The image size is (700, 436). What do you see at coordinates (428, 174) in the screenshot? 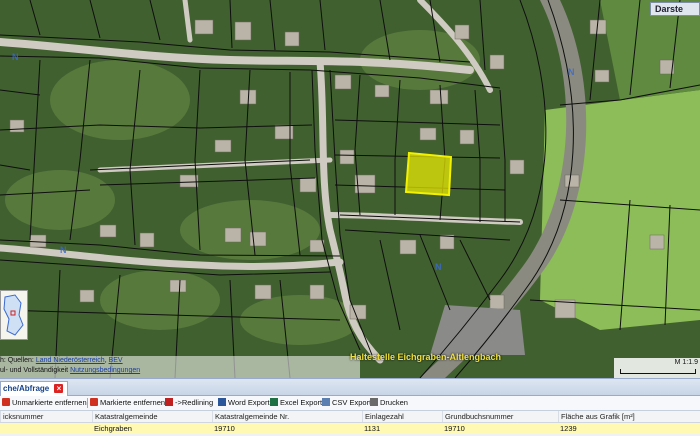
I see `selected-parcel-highlight` at bounding box center [428, 174].